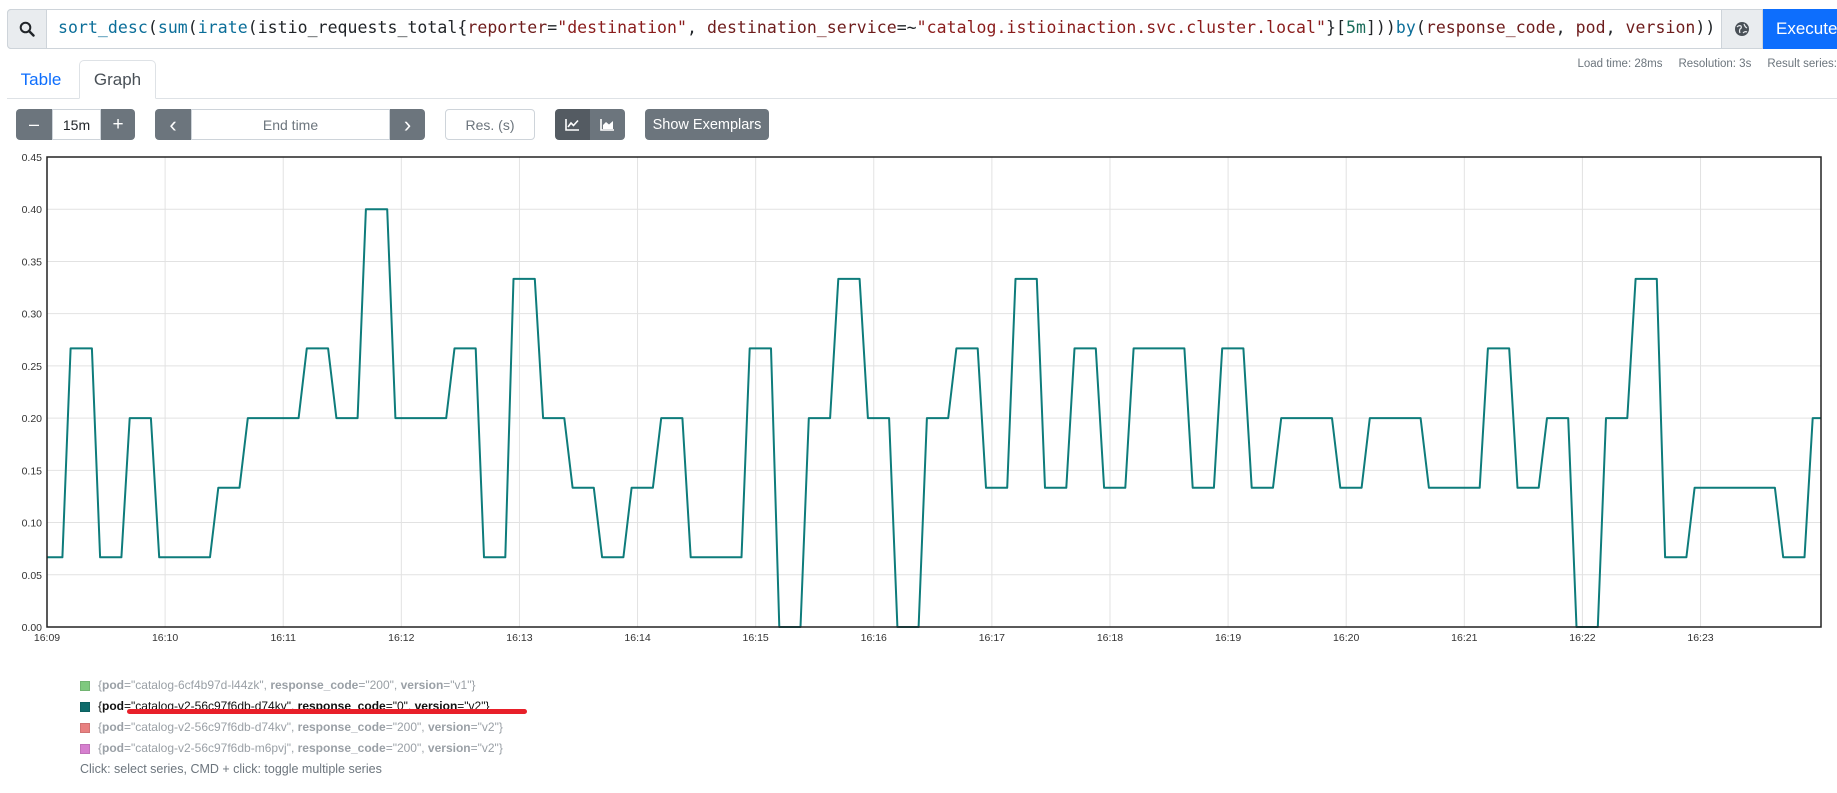 The image size is (1837, 793). I want to click on query-token: reporter, so click(507, 27).